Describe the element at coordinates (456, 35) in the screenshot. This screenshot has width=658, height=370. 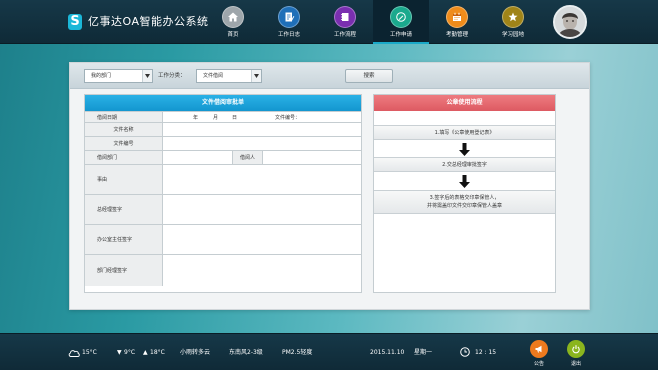
I see `nav-label: 考勤管理` at that location.